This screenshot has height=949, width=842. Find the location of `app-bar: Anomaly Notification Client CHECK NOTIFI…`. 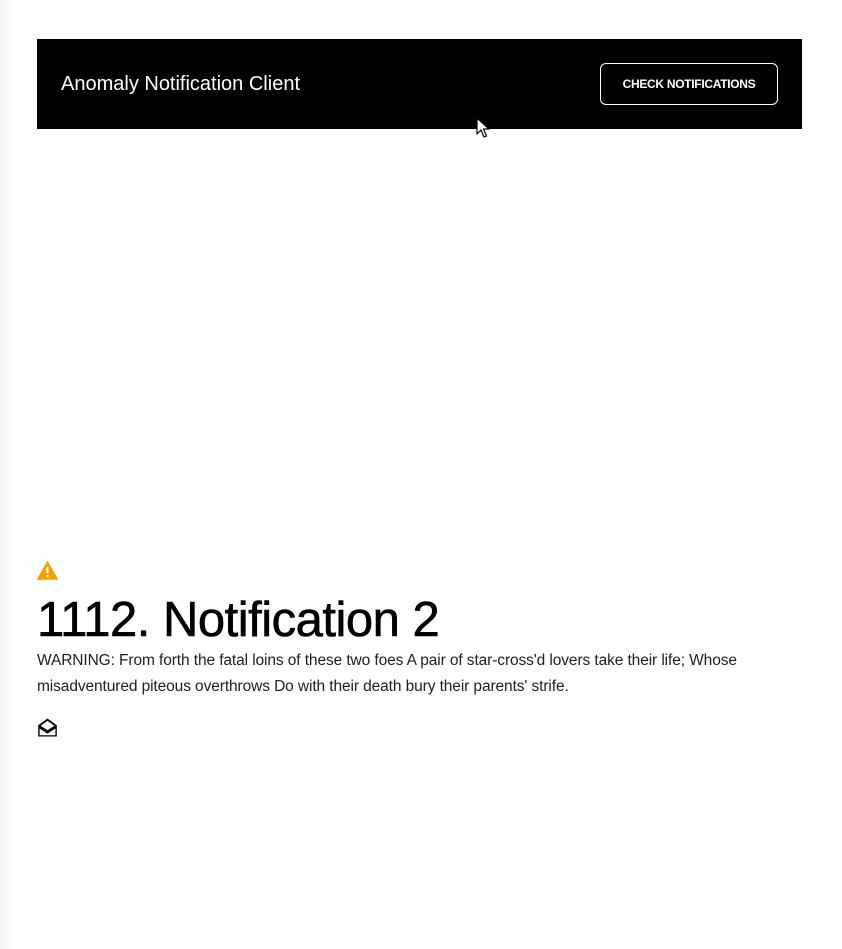

app-bar: Anomaly Notification Client CHECK NOTIFI… is located at coordinates (419, 84).